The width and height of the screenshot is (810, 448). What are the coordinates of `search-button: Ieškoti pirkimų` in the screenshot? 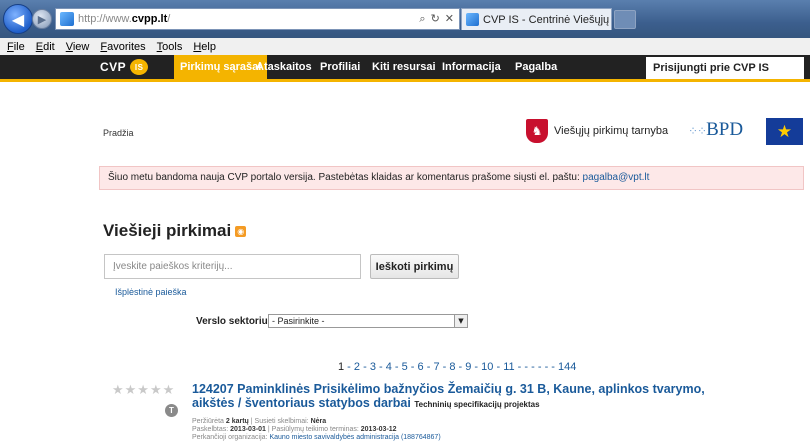 It's located at (414, 266).